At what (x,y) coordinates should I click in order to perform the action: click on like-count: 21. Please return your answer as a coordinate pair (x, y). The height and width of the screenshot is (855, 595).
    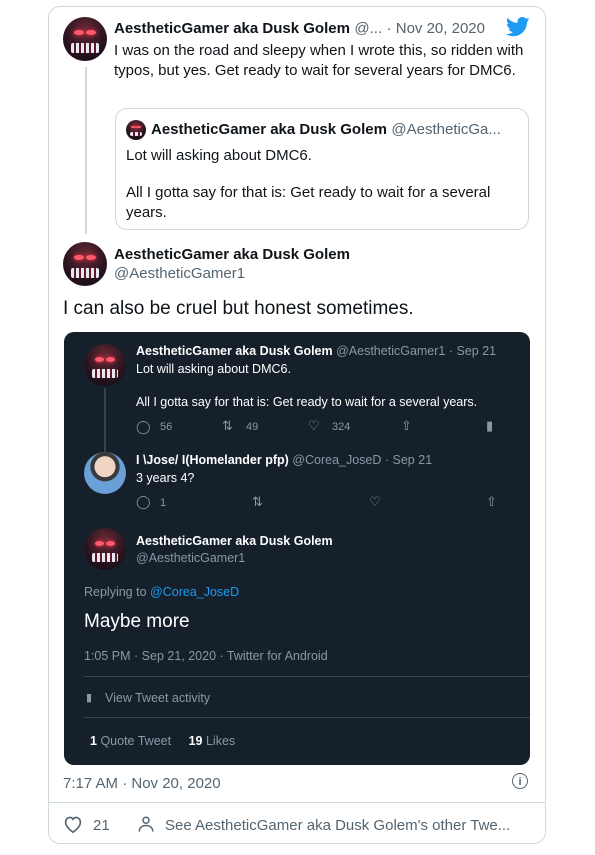
    Looking at the image, I should click on (101, 825).